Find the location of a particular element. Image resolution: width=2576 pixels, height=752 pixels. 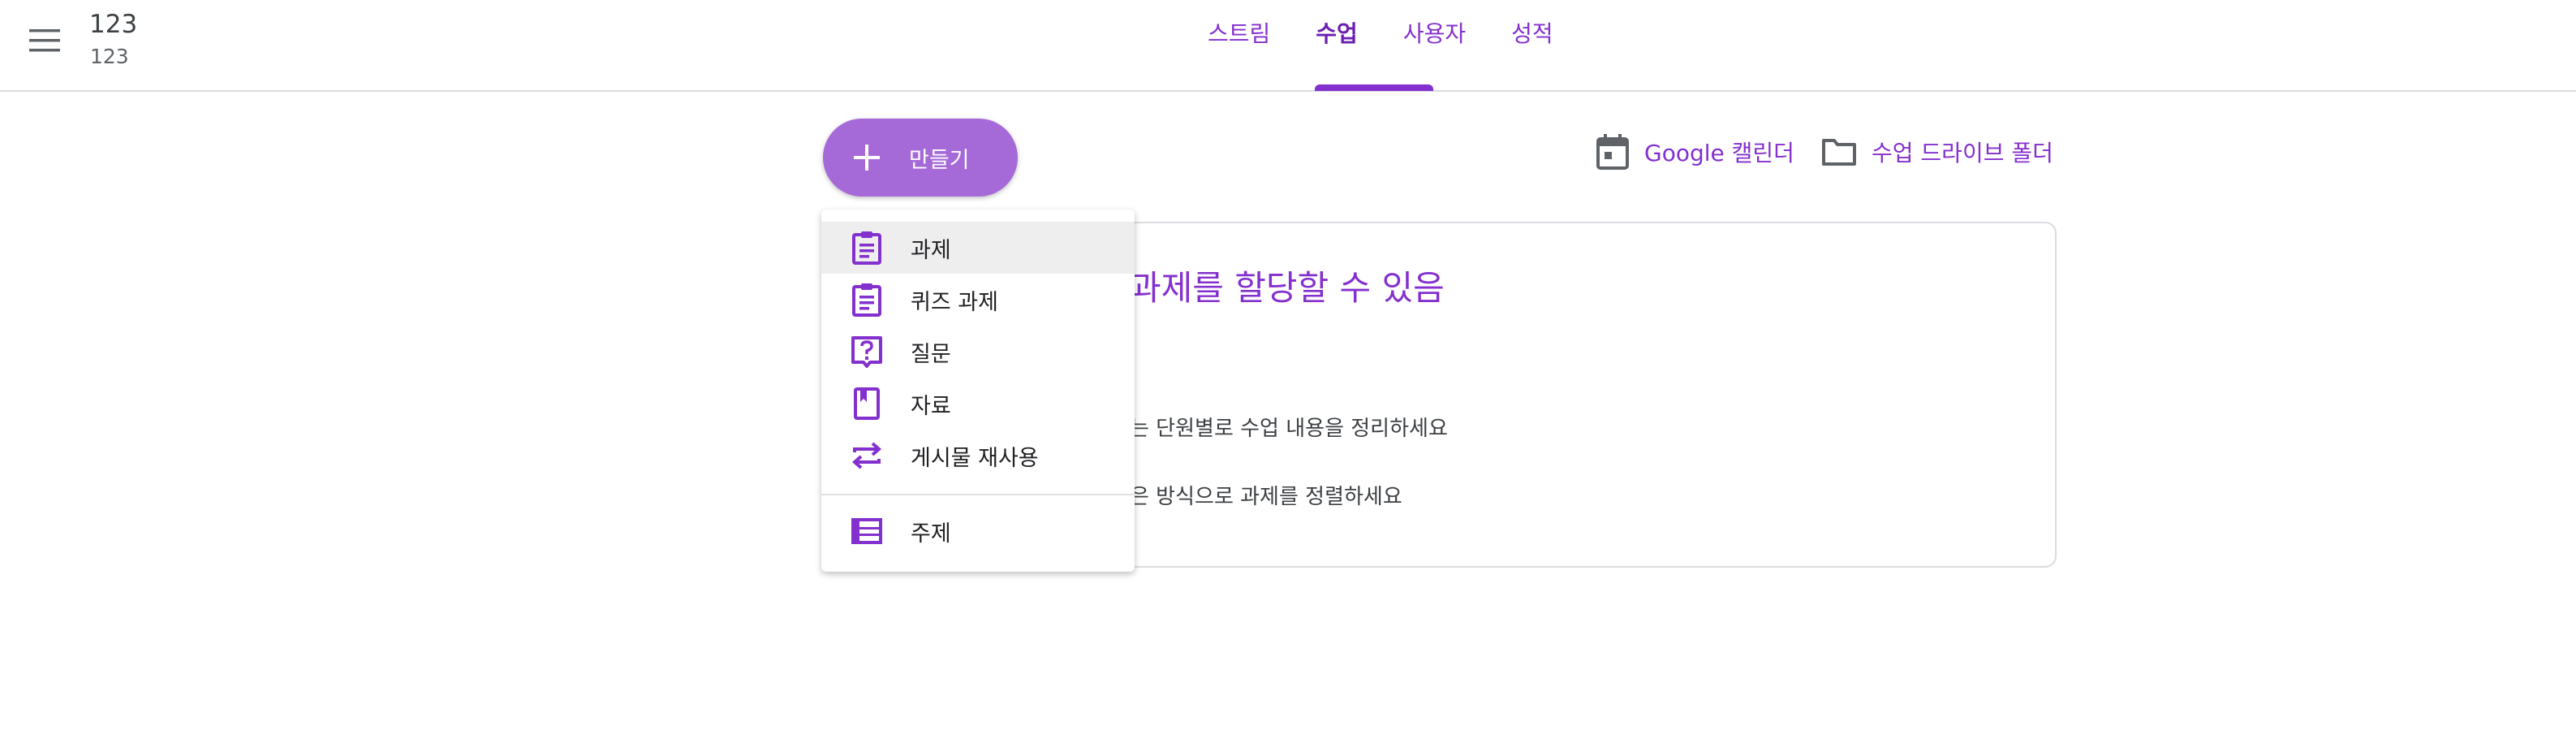

top-app-bar: 123 123 스트림 수업 사용자 성적 is located at coordinates (1288, 46).